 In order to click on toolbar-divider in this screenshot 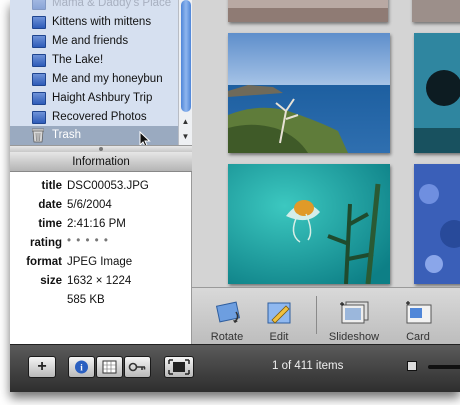, I will do `click(316, 315)`.